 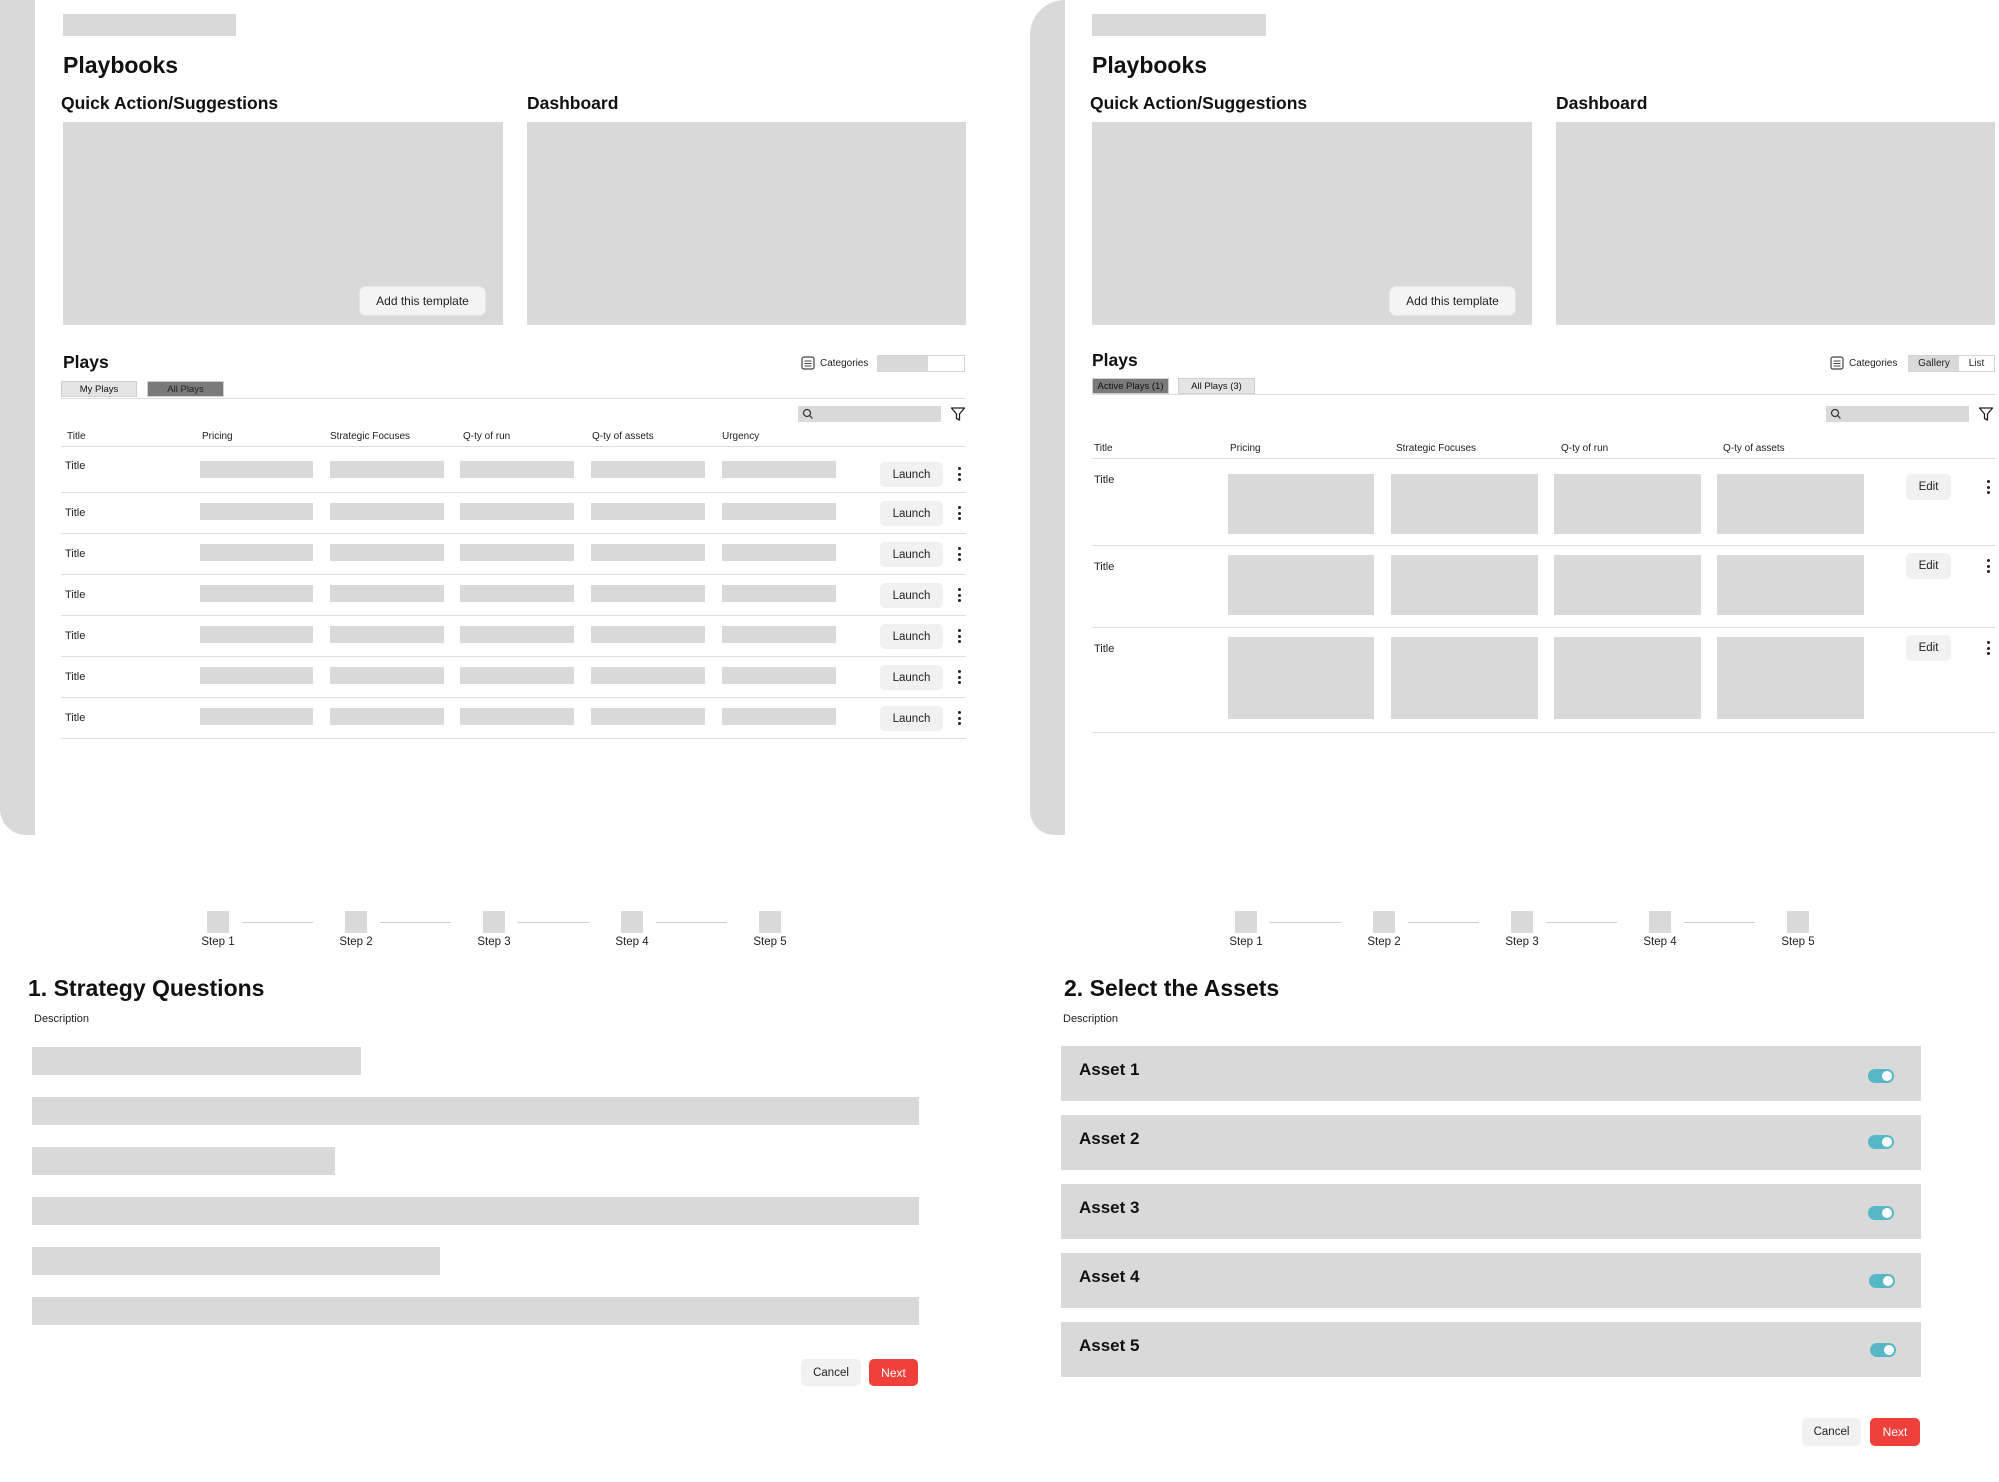 What do you see at coordinates (185, 389) in the screenshot?
I see `tab-all-plays: All Plays` at bounding box center [185, 389].